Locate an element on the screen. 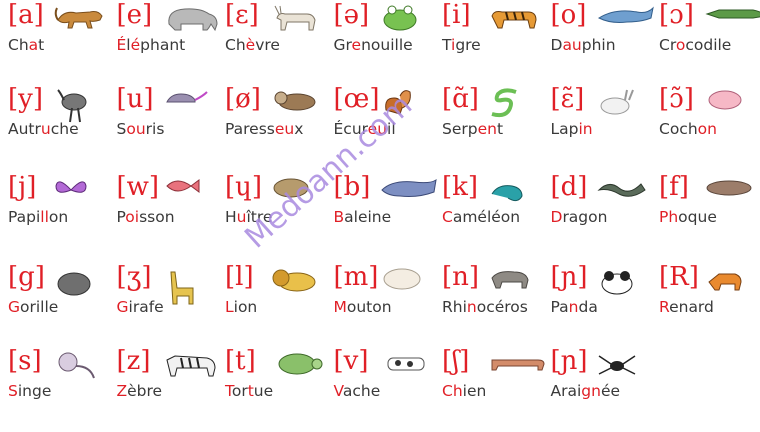 This screenshot has height=432, width=760. highlighted-letters: Z is located at coordinates (122, 391).